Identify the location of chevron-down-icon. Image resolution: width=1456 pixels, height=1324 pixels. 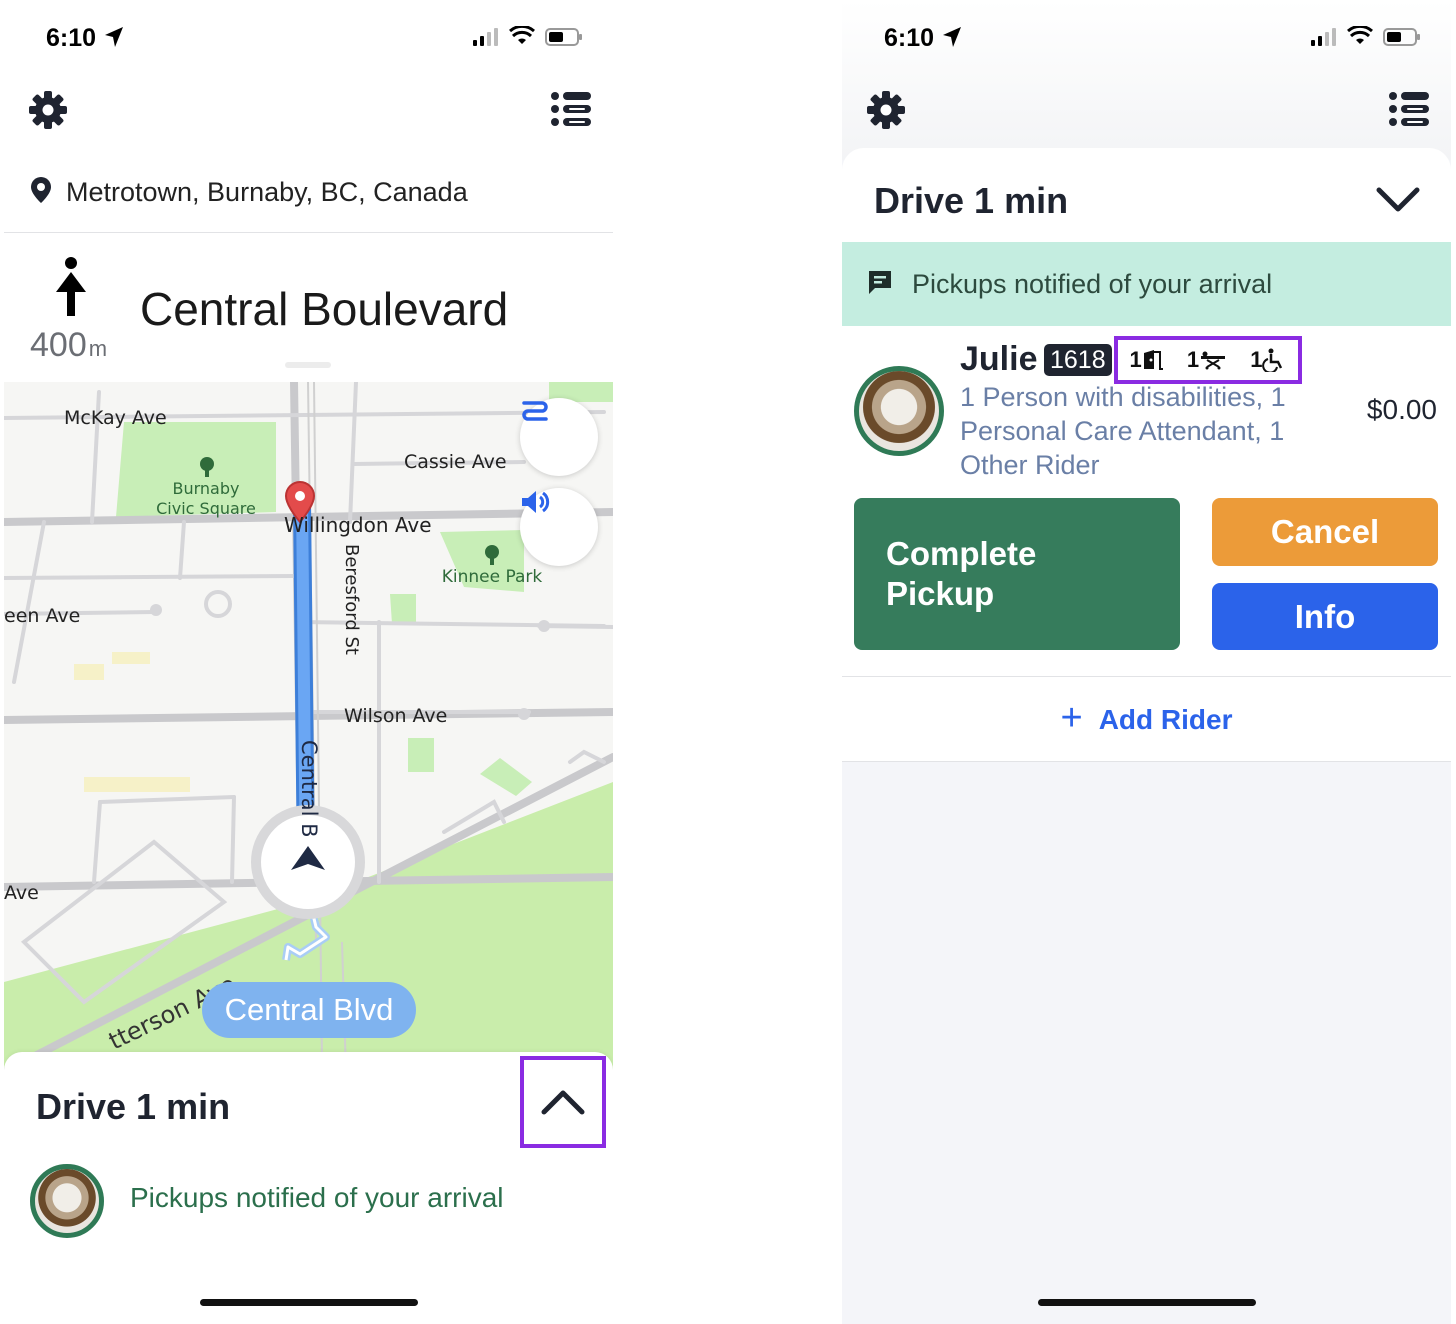
(1398, 199).